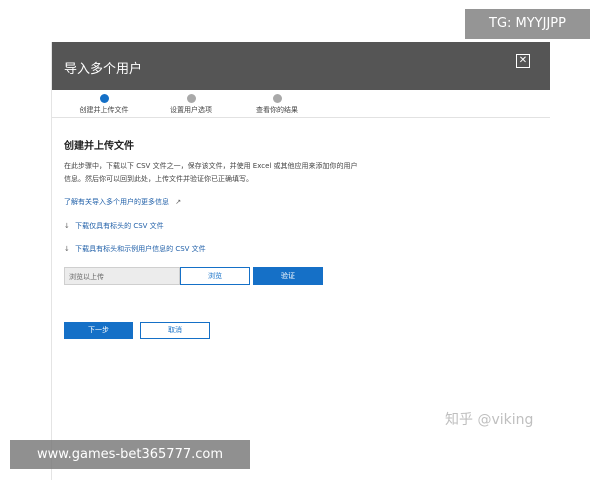 This screenshot has height=480, width=600. Describe the element at coordinates (527, 24) in the screenshot. I see `watermark-tg: TG: MYYJJPP` at that location.